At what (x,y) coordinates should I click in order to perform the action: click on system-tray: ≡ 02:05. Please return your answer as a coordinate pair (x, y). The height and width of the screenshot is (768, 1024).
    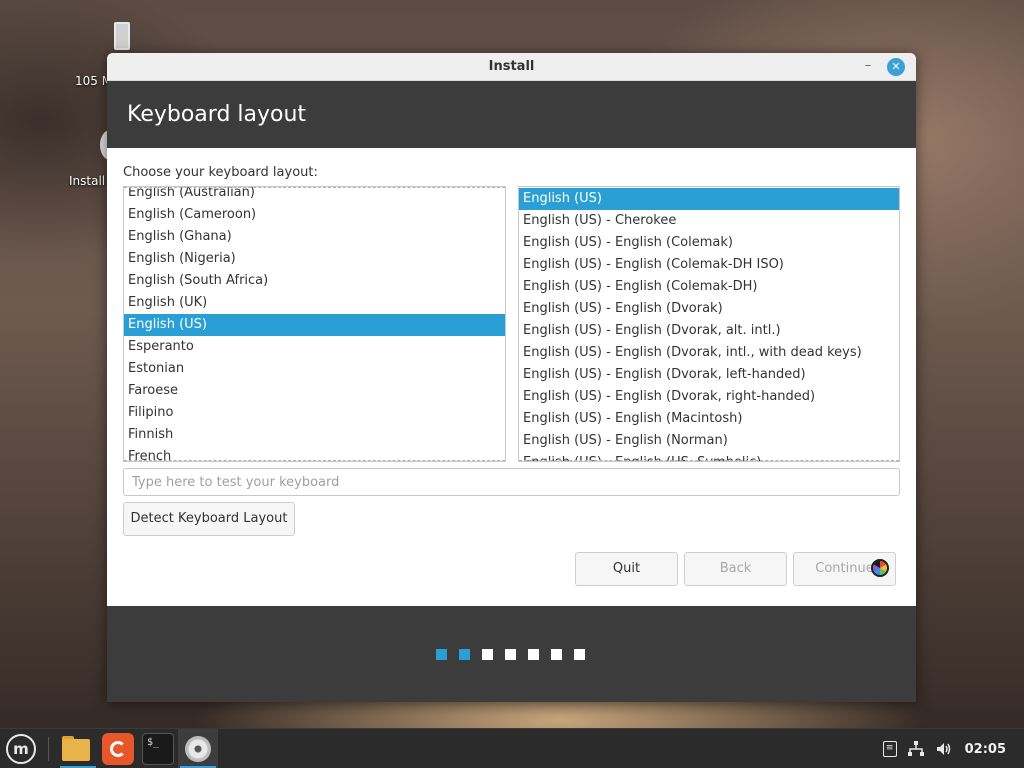
    Looking at the image, I should click on (953, 748).